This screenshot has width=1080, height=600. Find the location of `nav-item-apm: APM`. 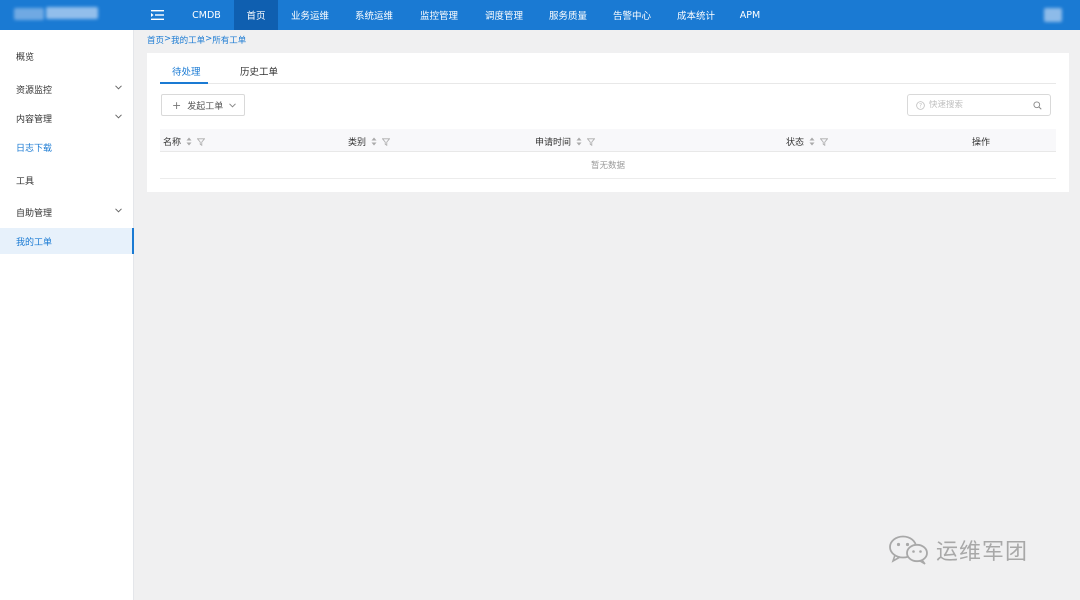

nav-item-apm: APM is located at coordinates (750, 15).